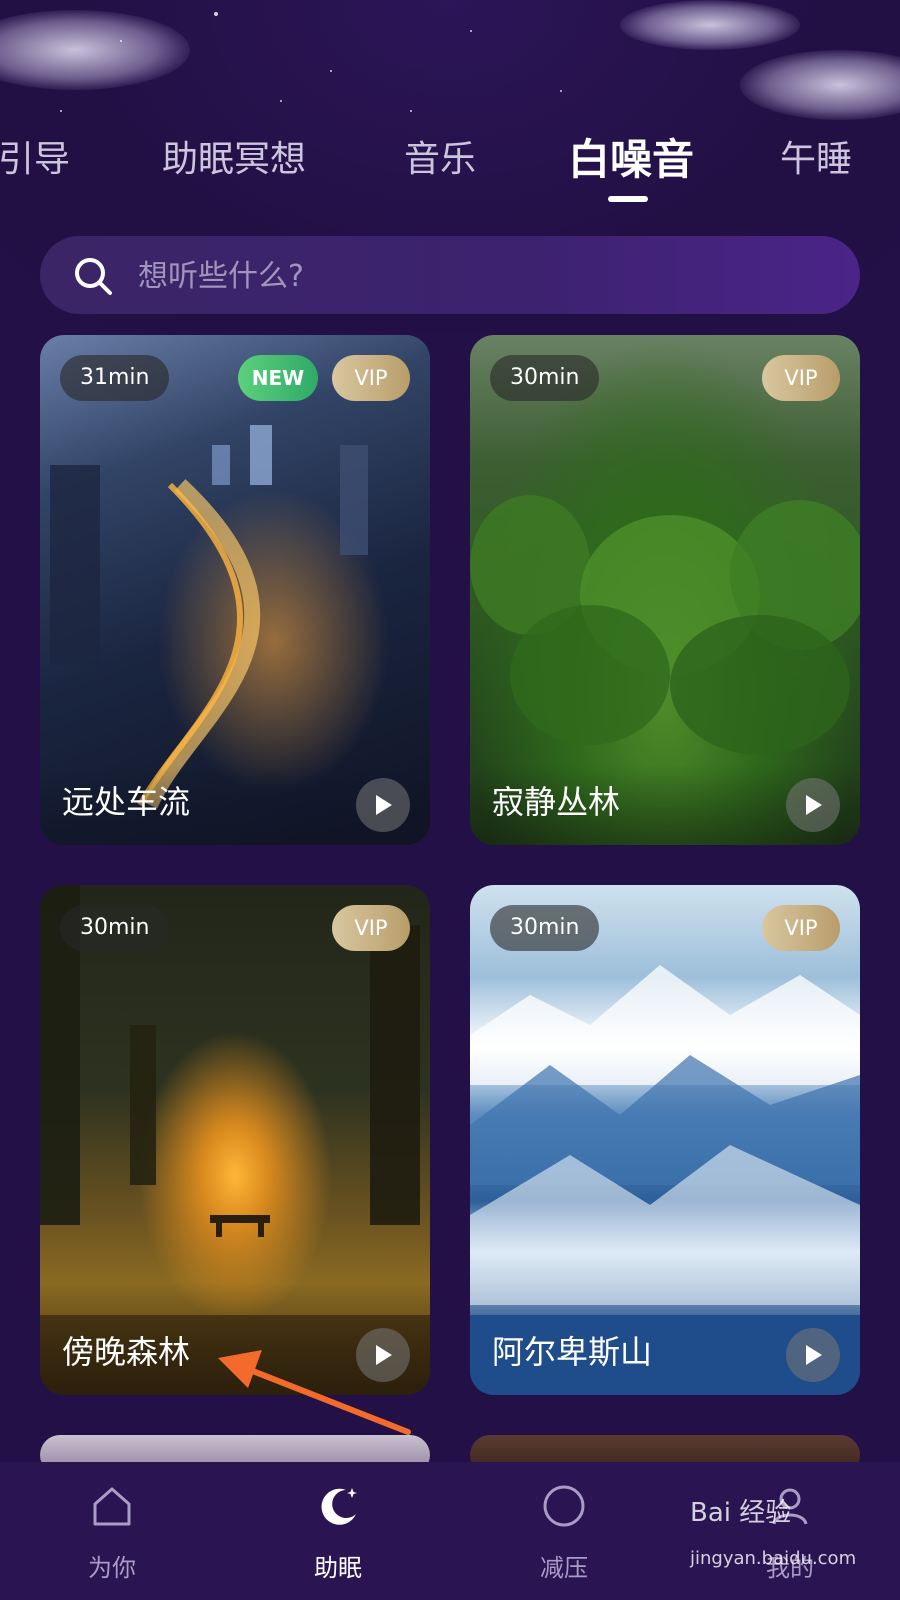 The height and width of the screenshot is (1600, 900). I want to click on tab-music: 音乐, so click(440, 156).